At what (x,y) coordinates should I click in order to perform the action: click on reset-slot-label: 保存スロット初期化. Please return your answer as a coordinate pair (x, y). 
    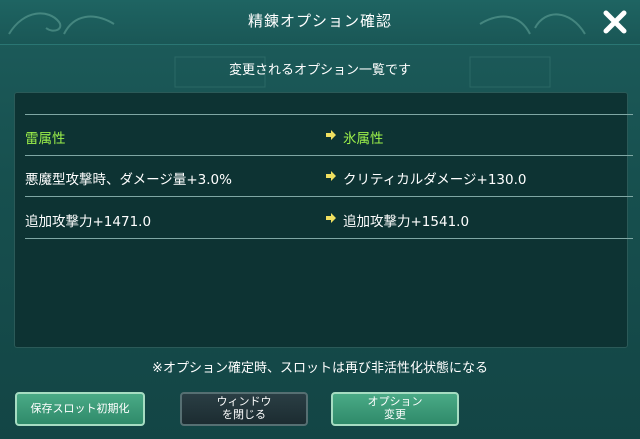
    Looking at the image, I should click on (80, 408).